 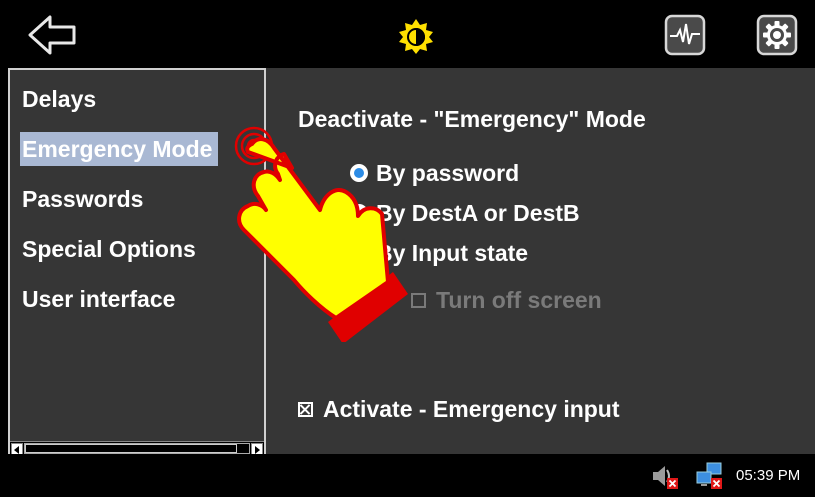 I want to click on menu-item-label: Delays, so click(x=59, y=99).